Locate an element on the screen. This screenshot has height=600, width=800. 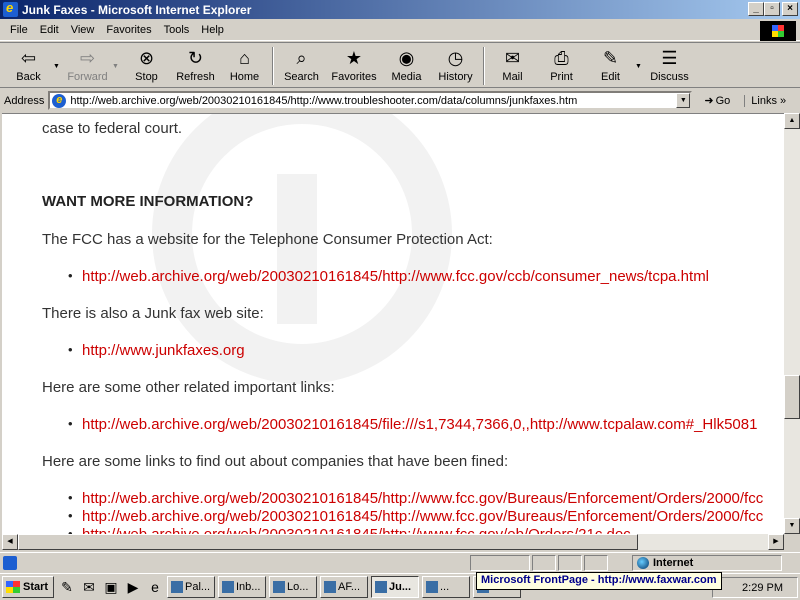
start-button: Start is located at coordinates (28, 587).